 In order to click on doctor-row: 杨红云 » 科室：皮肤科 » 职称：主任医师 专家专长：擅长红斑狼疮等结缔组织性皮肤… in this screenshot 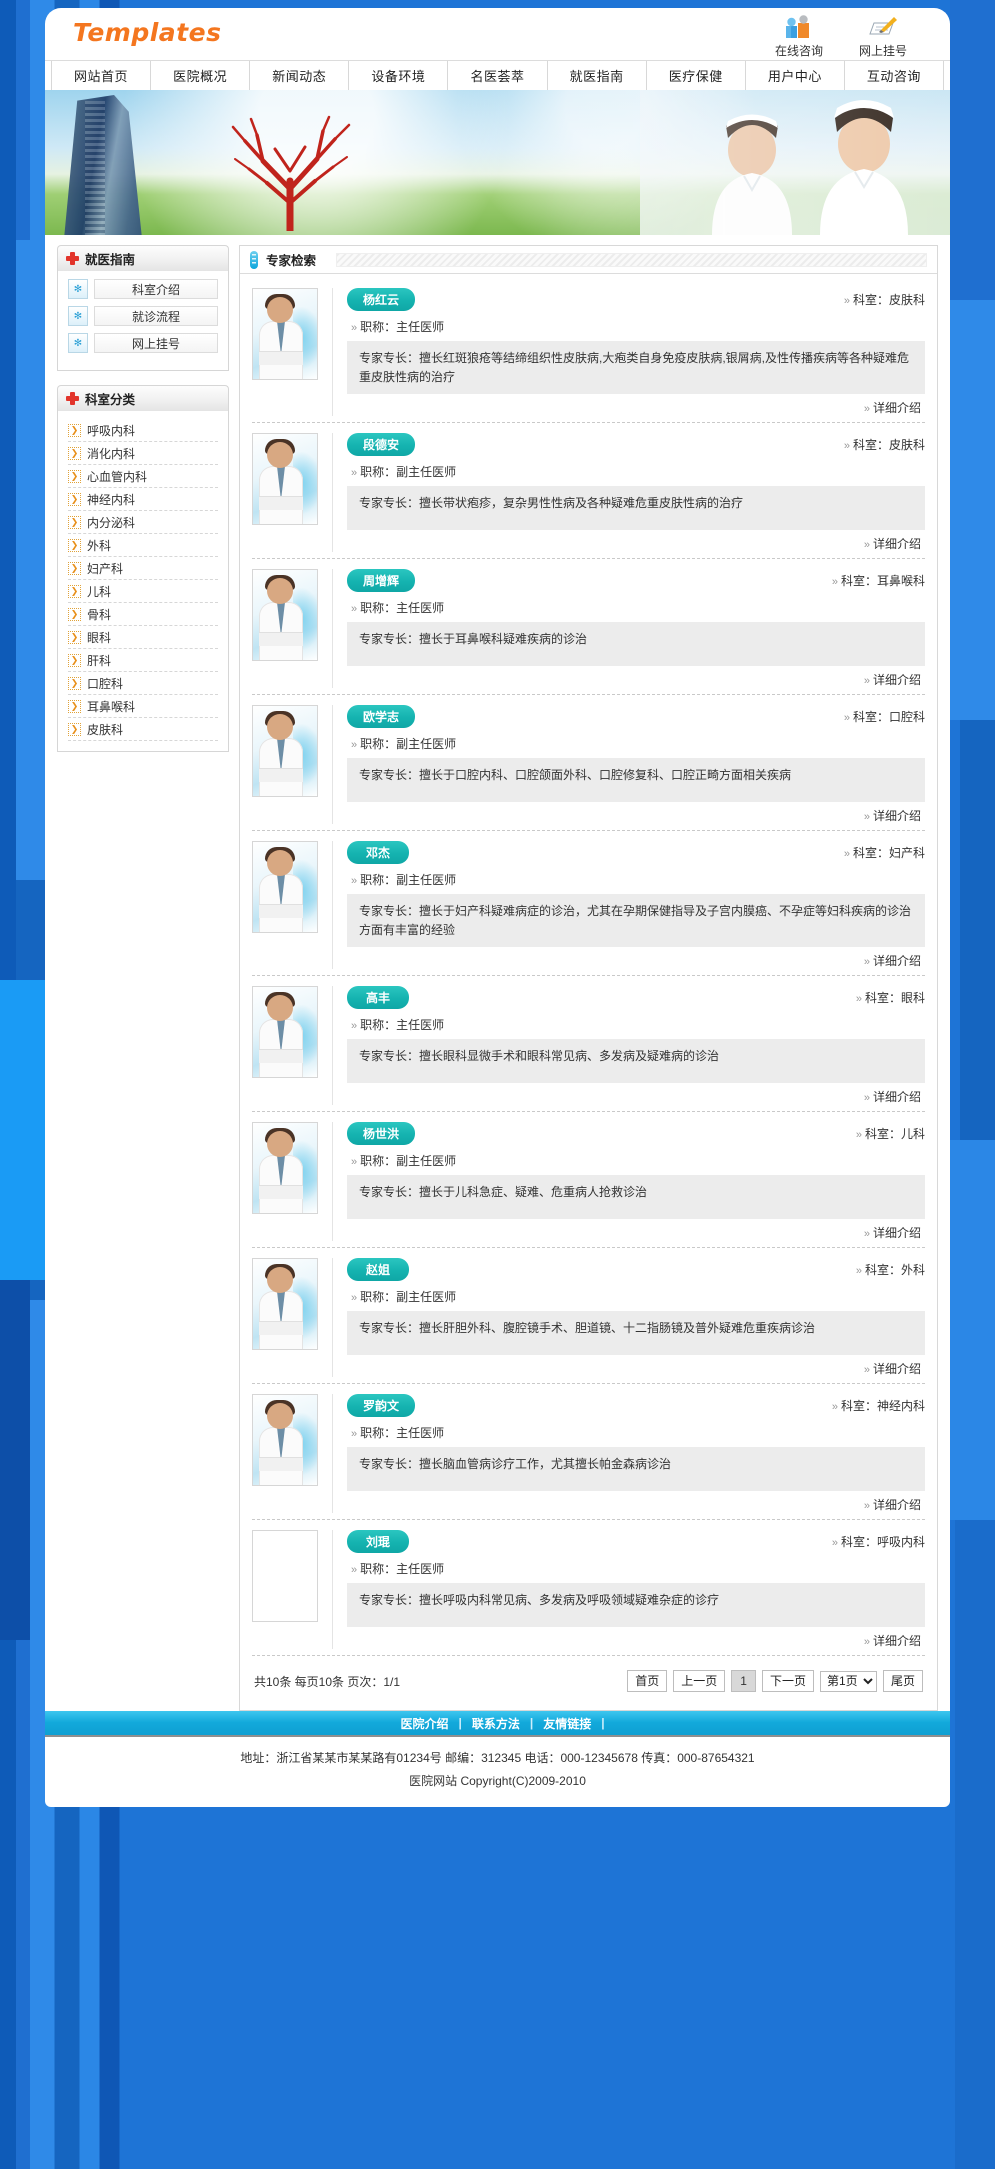, I will do `click(588, 351)`.